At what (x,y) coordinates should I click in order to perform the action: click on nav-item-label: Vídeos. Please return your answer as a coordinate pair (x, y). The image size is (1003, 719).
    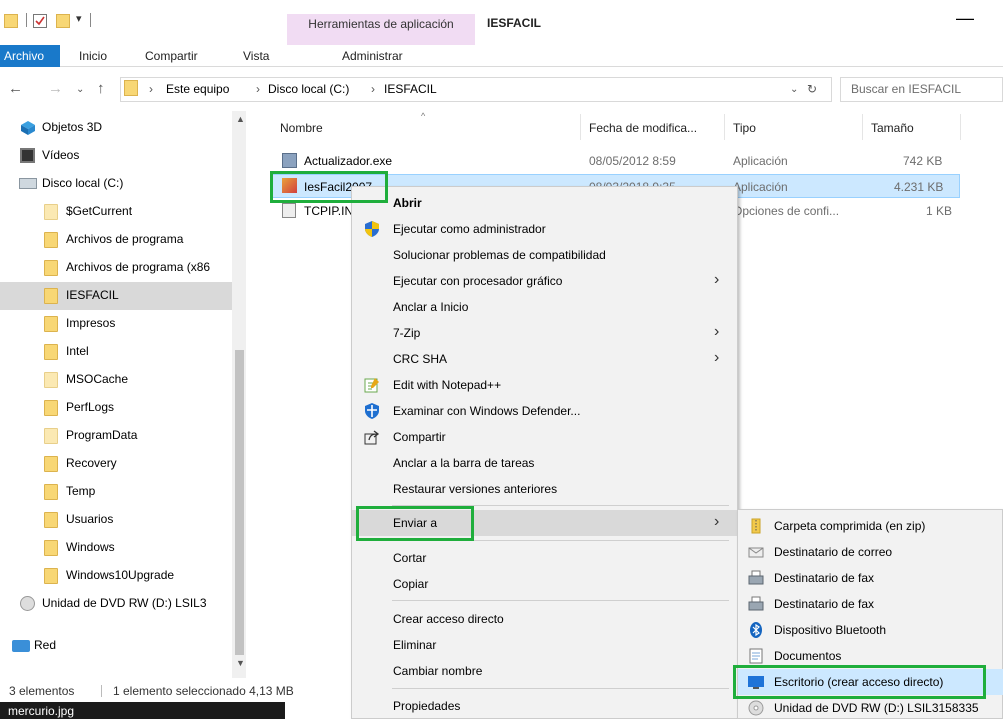
    Looking at the image, I should click on (61, 155).